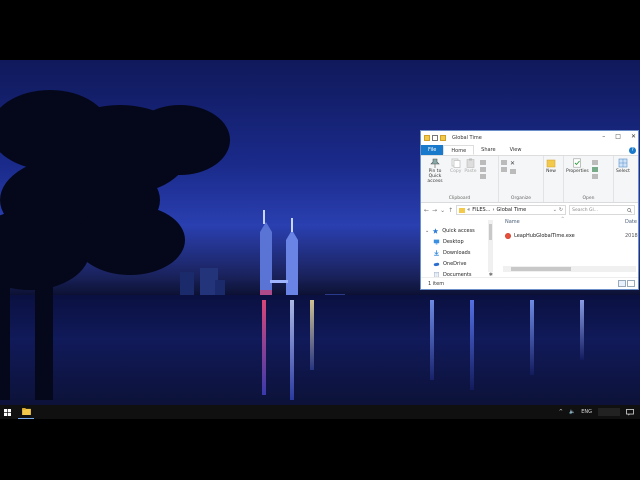 Image resolution: width=640 pixels, height=480 pixels. I want to click on quick-access-toolbar, so click(435, 138).